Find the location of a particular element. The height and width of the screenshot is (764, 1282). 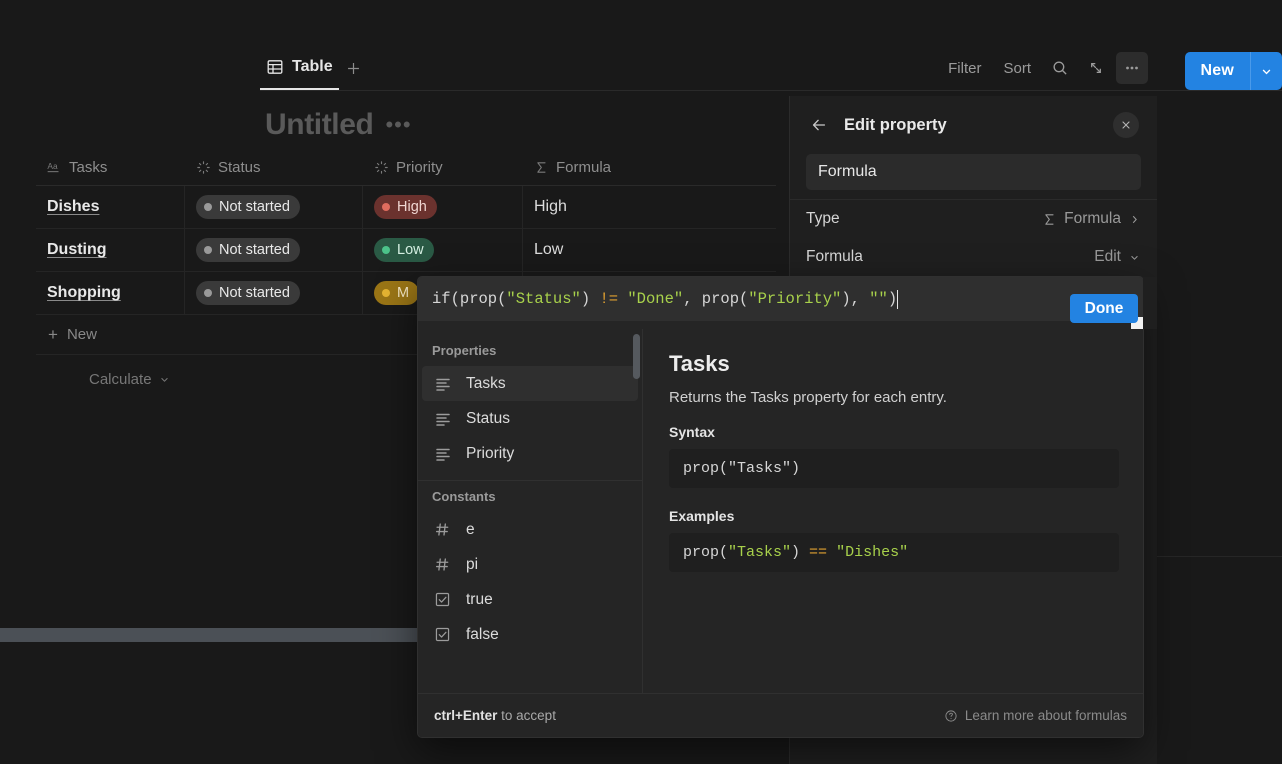

priority-badge: High is located at coordinates (405, 207).